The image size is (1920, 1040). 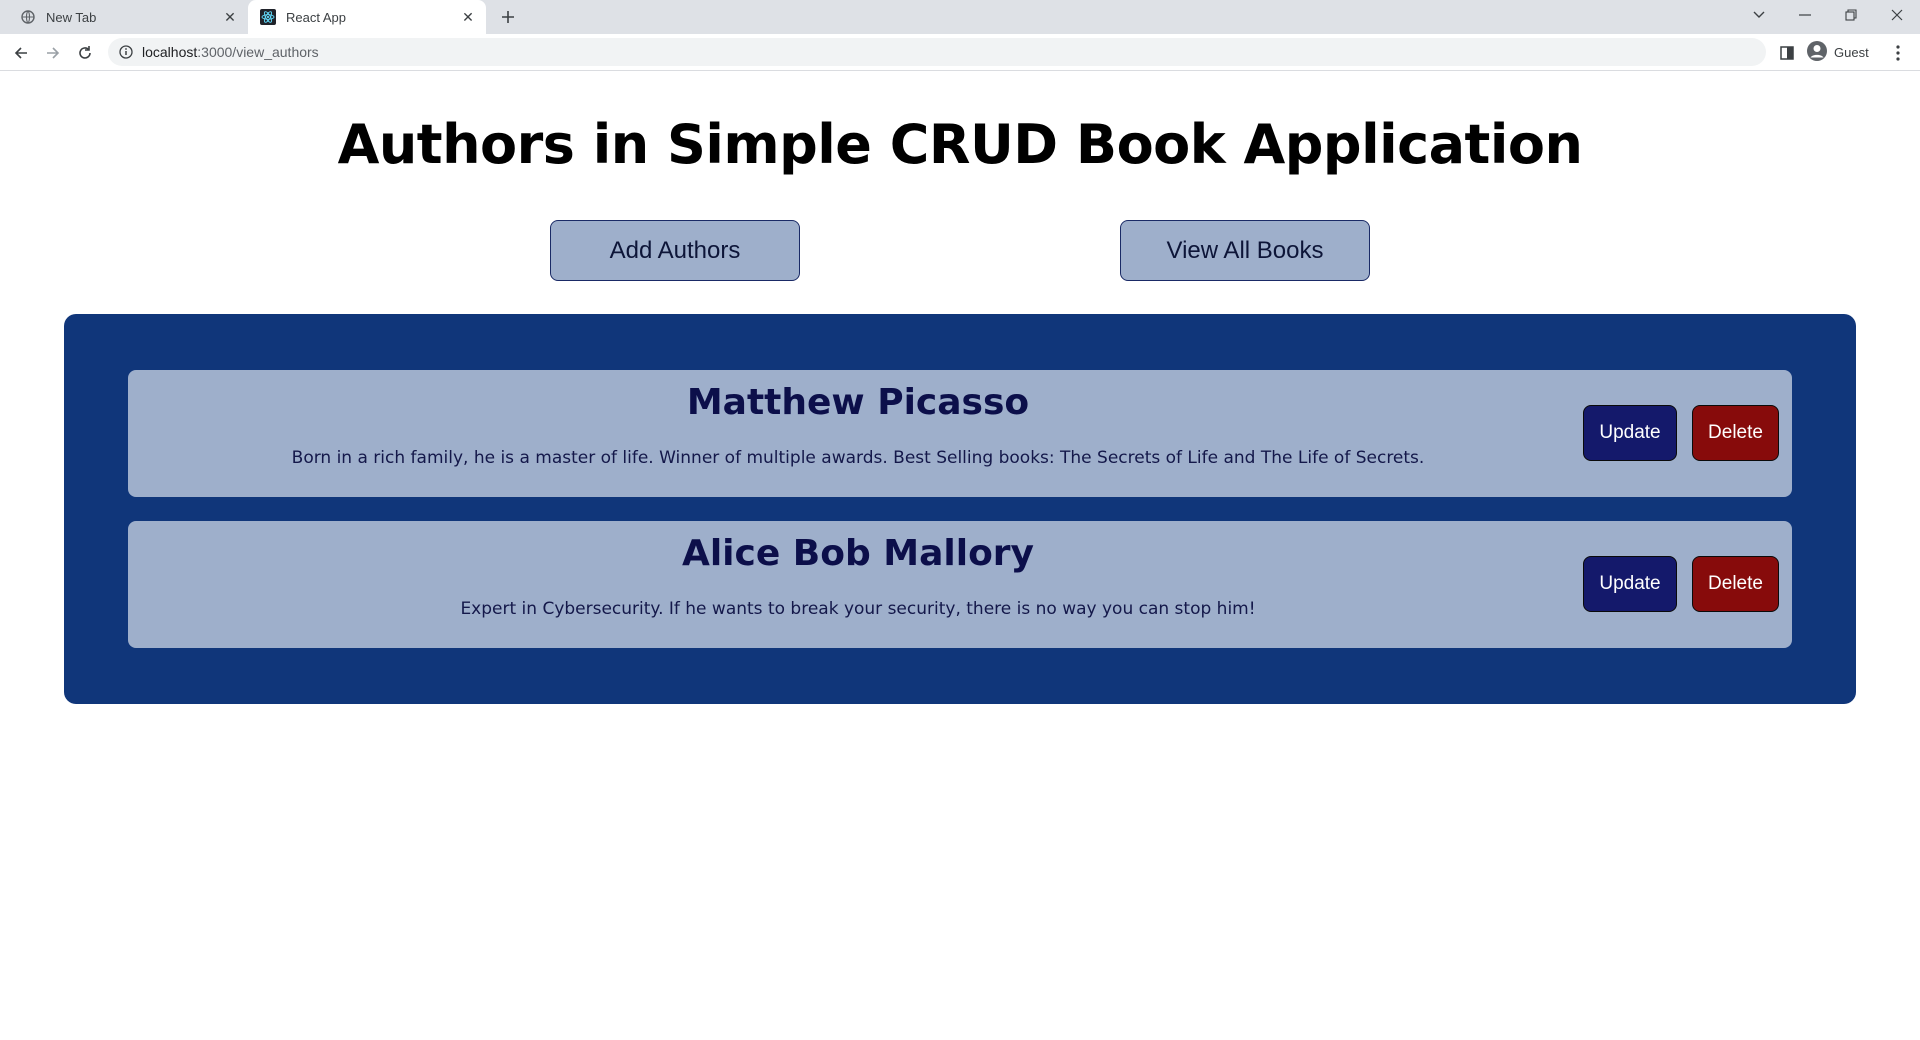 I want to click on react-logo-icon, so click(x=268, y=17).